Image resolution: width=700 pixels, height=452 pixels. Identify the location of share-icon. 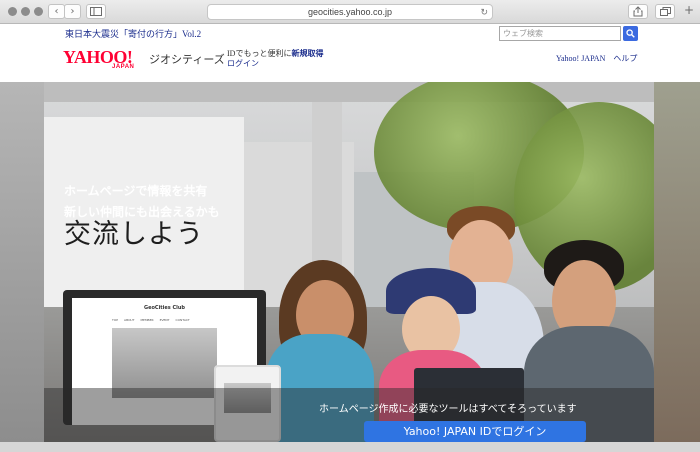
(638, 11).